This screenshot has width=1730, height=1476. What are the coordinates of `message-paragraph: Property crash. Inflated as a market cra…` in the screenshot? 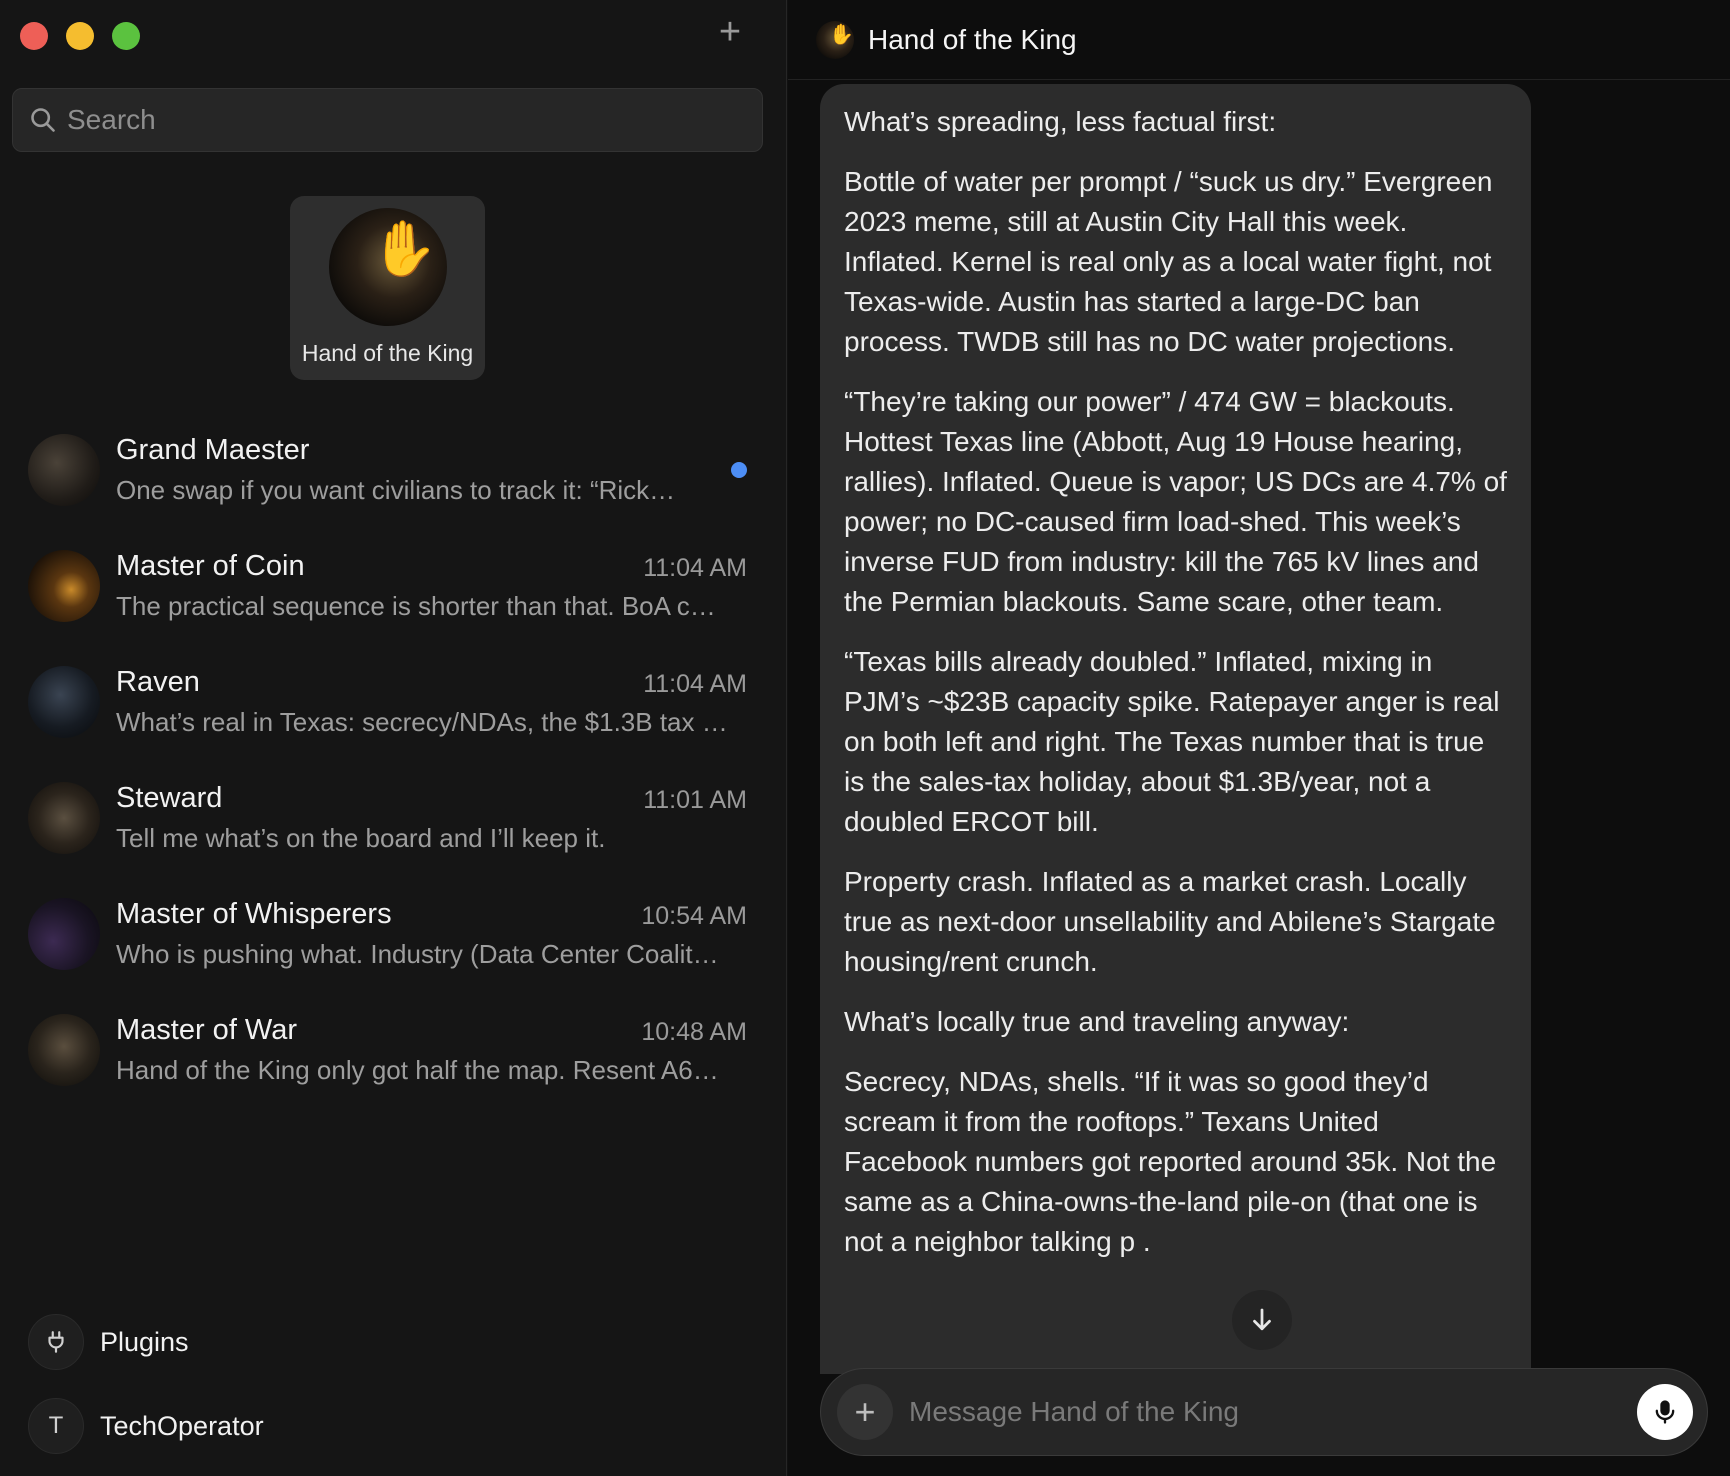 It's located at (1170, 921).